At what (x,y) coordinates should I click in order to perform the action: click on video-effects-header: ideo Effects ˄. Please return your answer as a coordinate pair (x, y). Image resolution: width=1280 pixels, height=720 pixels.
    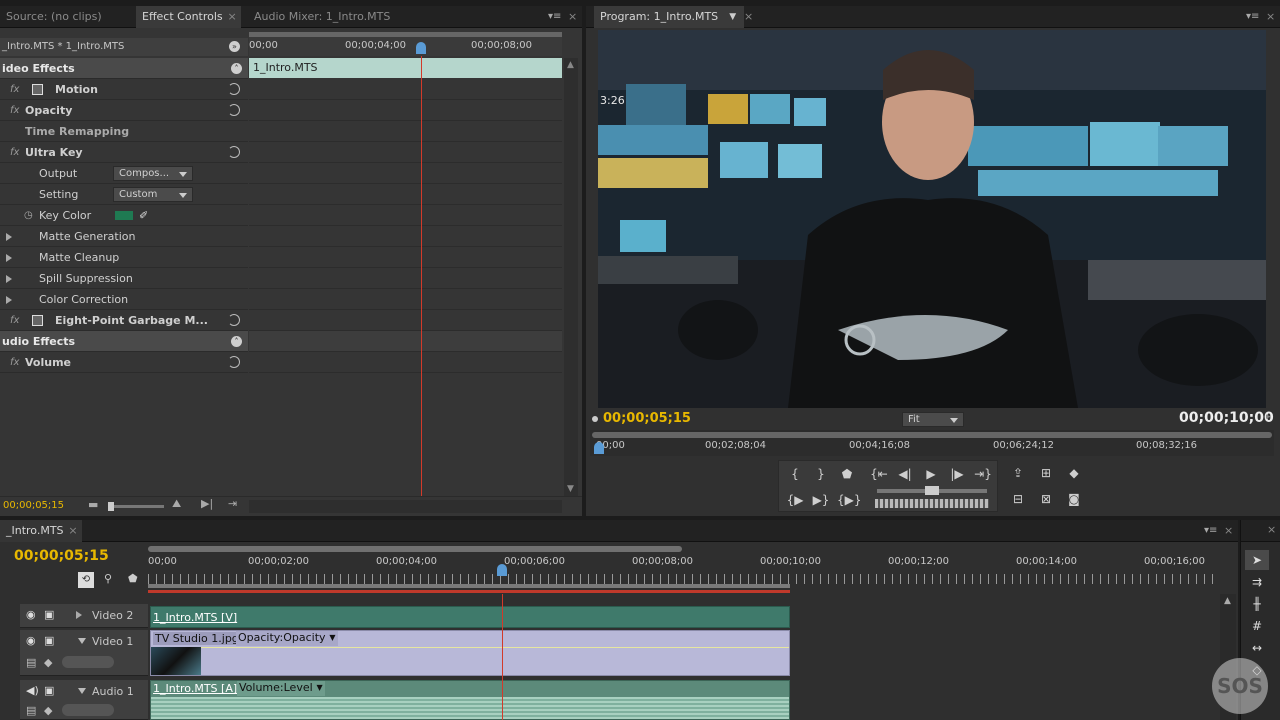
    Looking at the image, I should click on (124, 68).